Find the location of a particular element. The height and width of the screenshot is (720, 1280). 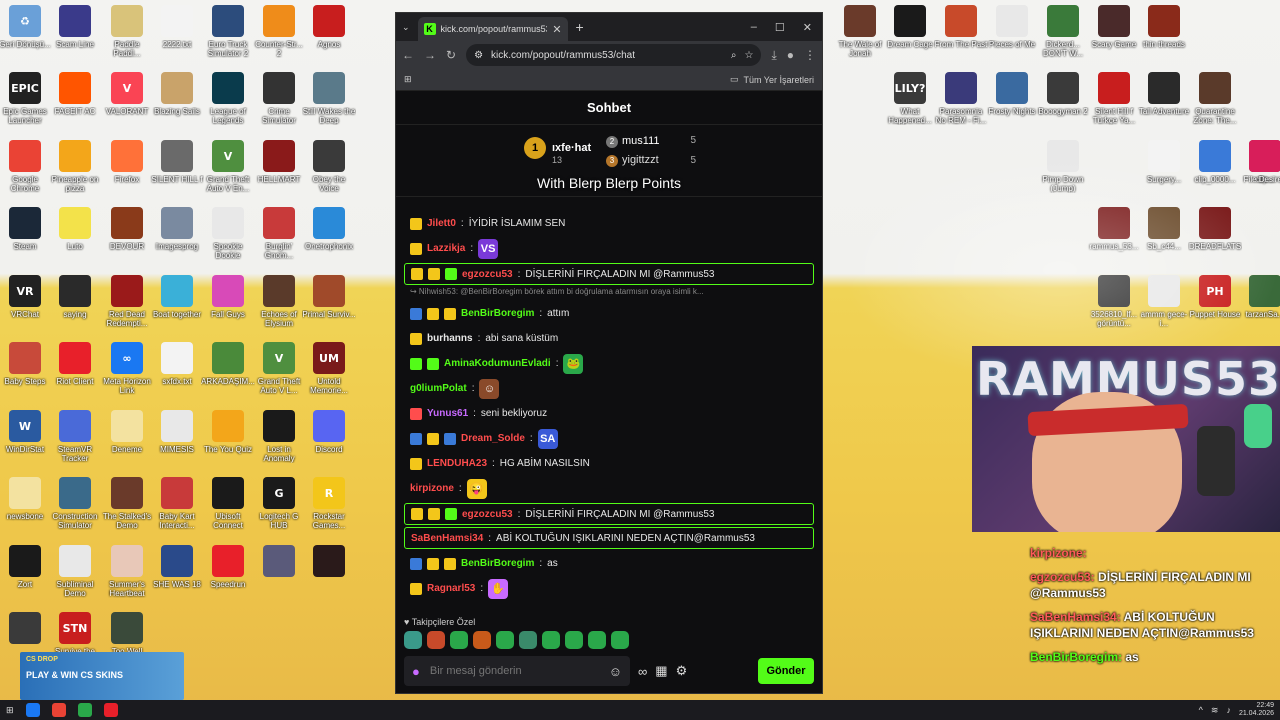

cs-drop-promo: CS DROP PLAY & WIN CS SKINS is located at coordinates (102, 676).